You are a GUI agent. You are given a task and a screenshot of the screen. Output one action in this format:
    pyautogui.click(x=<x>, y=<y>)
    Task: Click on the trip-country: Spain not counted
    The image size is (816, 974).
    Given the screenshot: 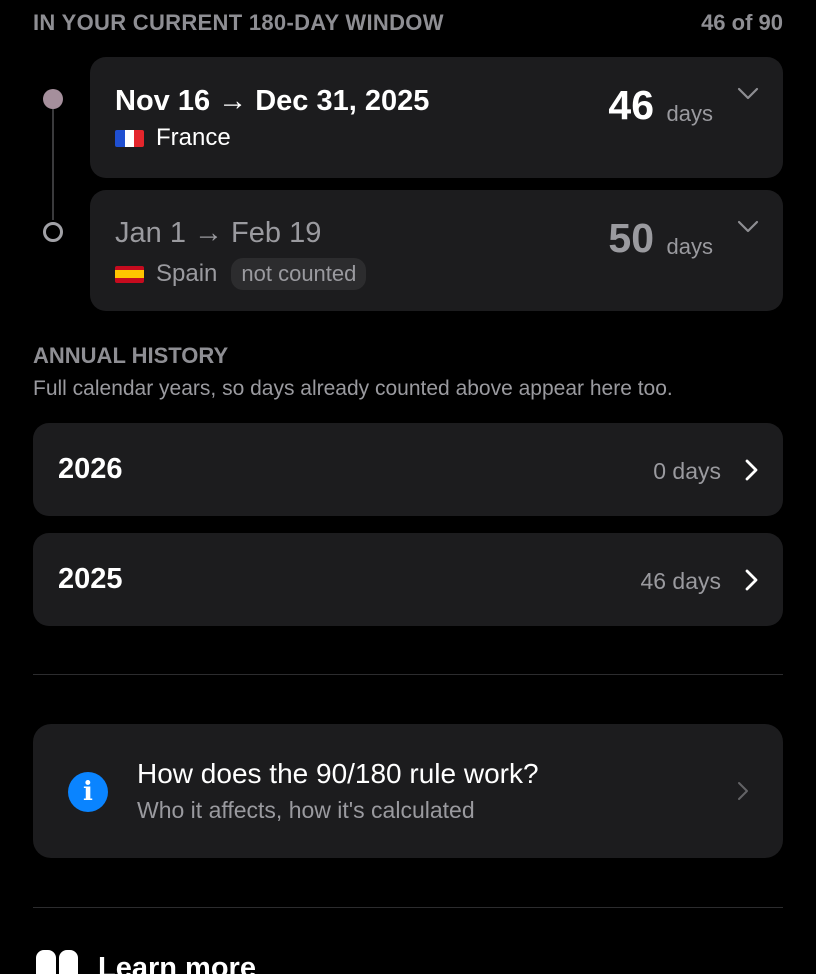 What is the action you would take?
    pyautogui.click(x=241, y=274)
    